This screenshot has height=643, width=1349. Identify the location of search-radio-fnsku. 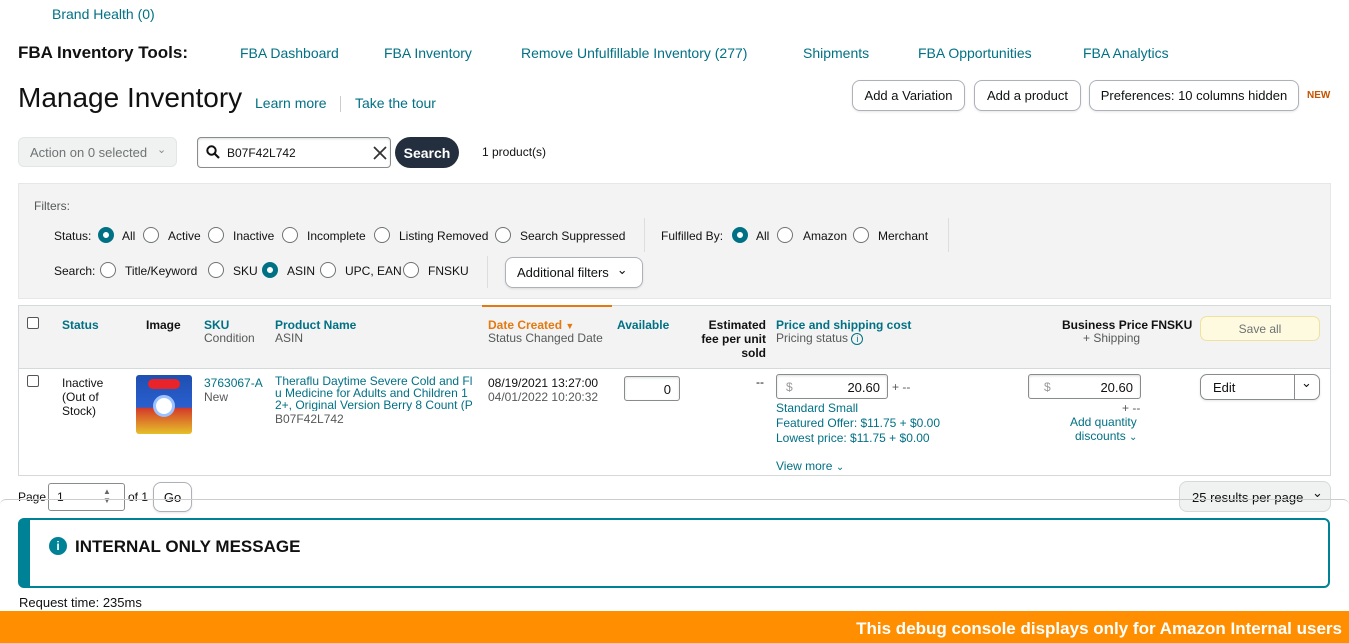
(411, 270).